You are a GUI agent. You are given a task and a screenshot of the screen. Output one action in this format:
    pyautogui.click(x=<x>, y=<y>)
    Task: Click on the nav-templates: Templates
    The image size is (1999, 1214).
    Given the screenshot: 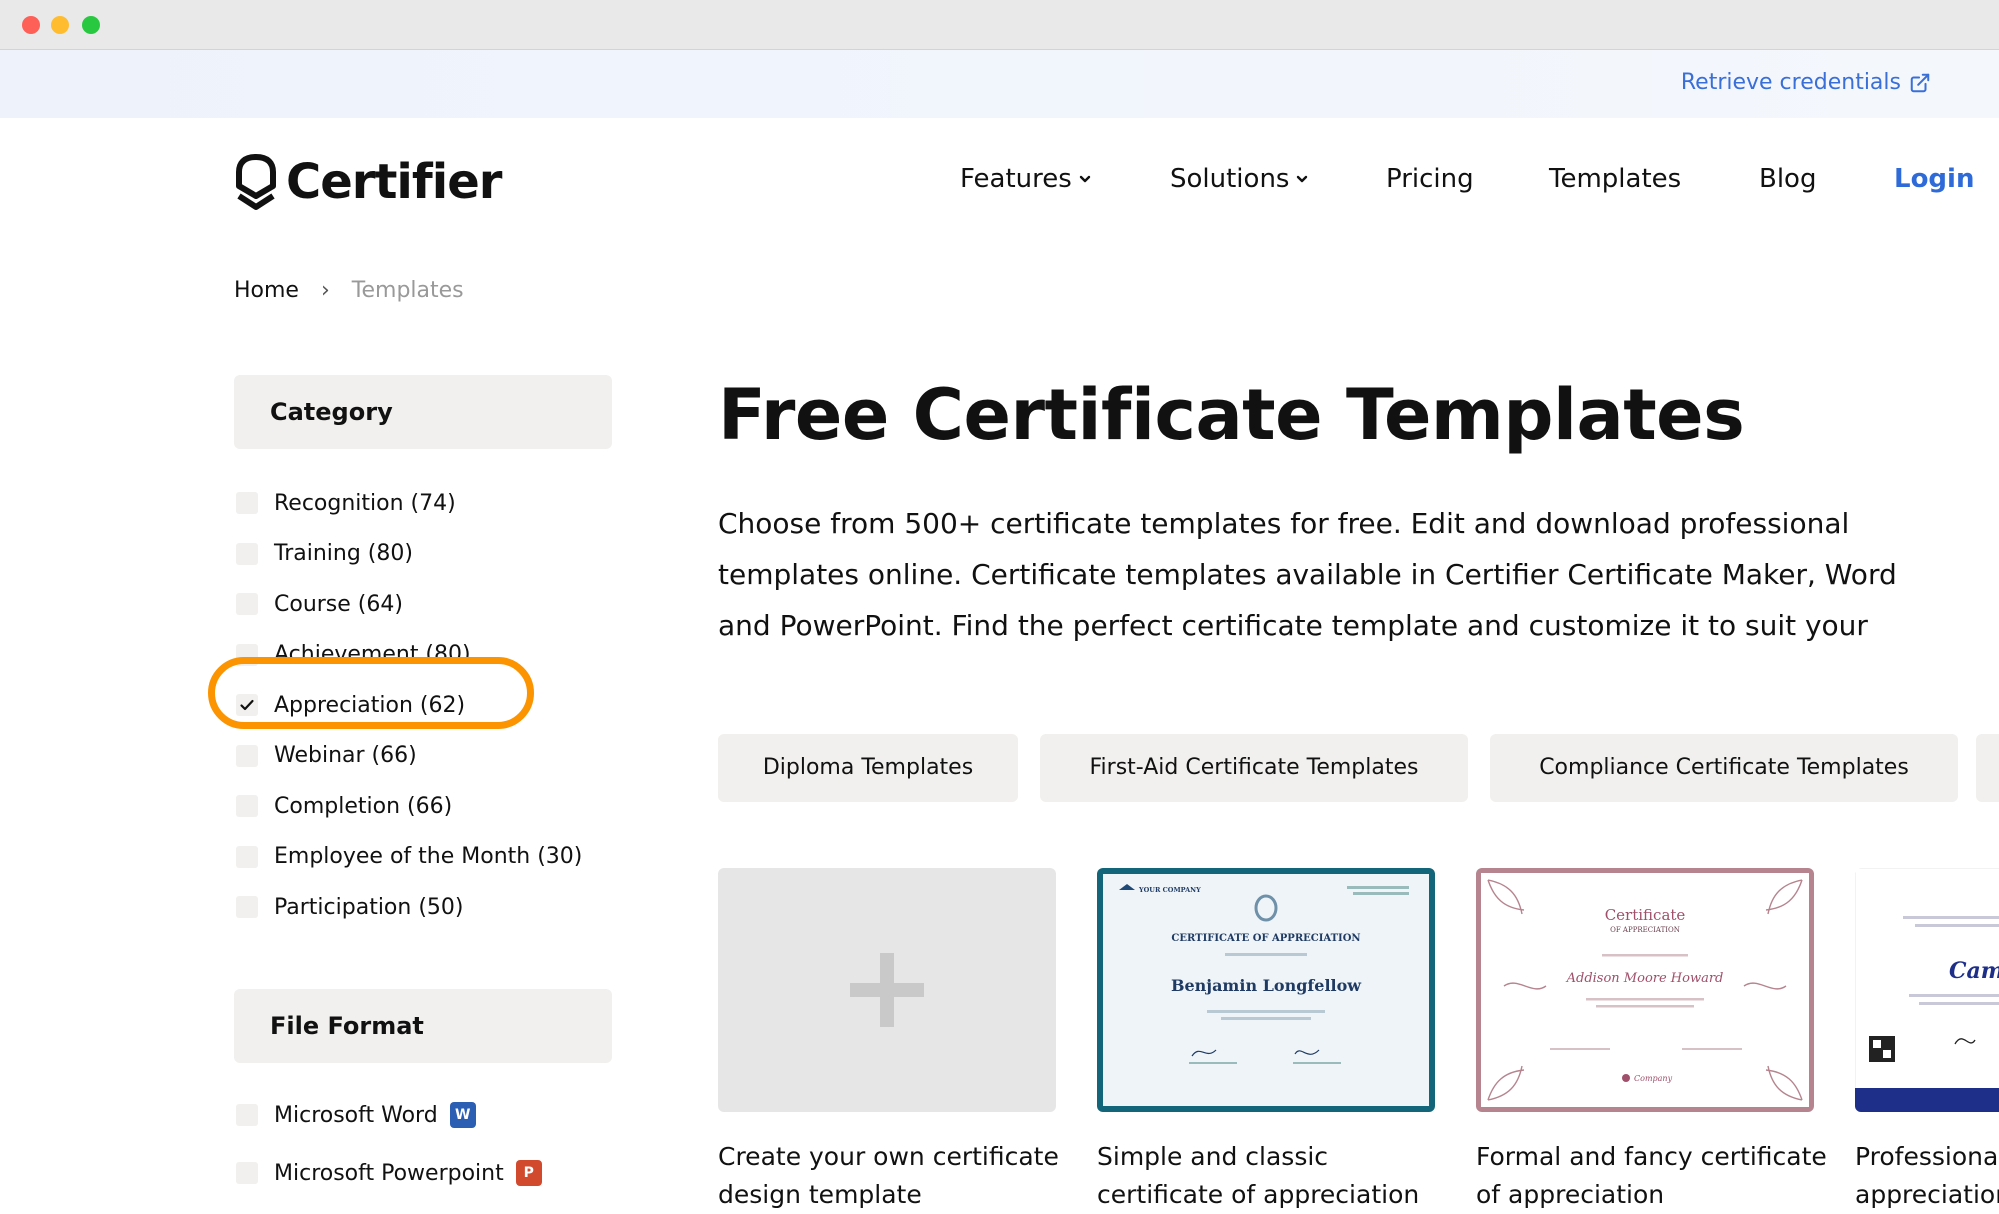 What is the action you would take?
    pyautogui.click(x=1615, y=179)
    